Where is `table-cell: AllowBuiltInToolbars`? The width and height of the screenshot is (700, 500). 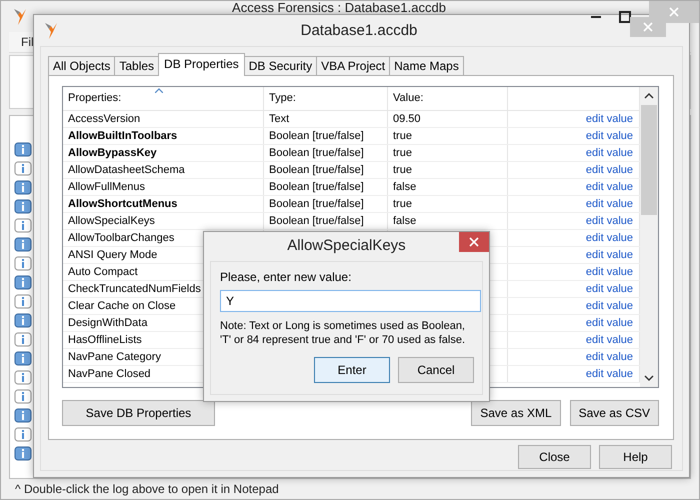
table-cell: AllowBuiltInToolbars is located at coordinates (163, 136).